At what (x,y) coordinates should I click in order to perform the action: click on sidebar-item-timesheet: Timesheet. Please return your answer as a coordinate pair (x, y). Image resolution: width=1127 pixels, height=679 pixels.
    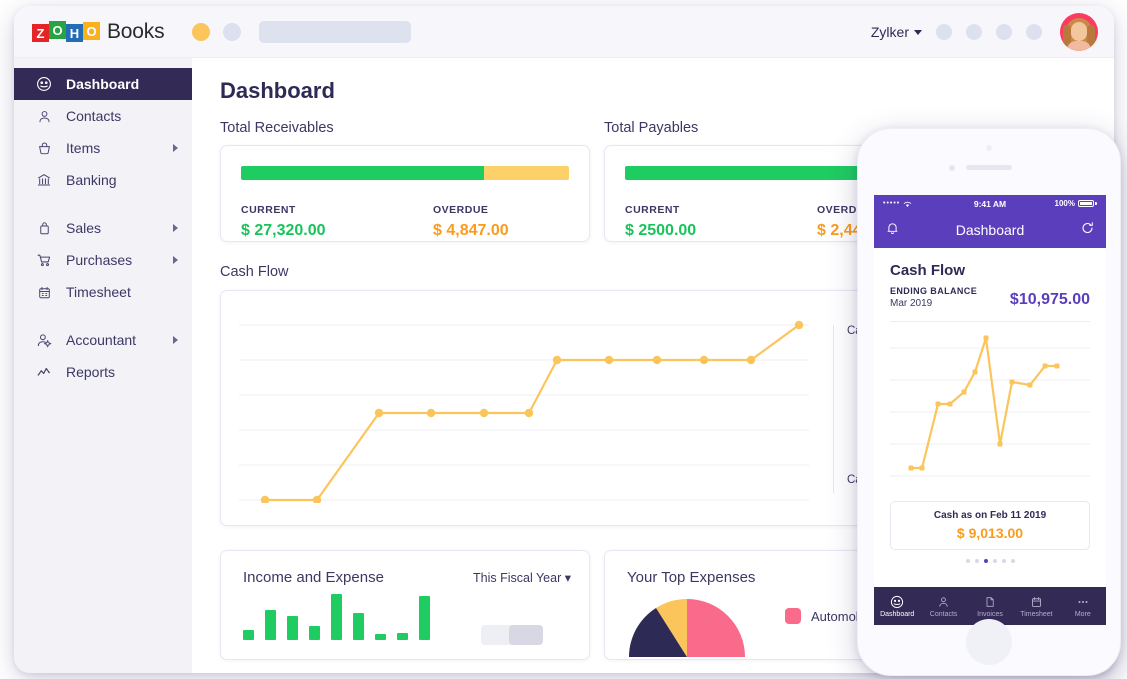
    Looking at the image, I should click on (103, 292).